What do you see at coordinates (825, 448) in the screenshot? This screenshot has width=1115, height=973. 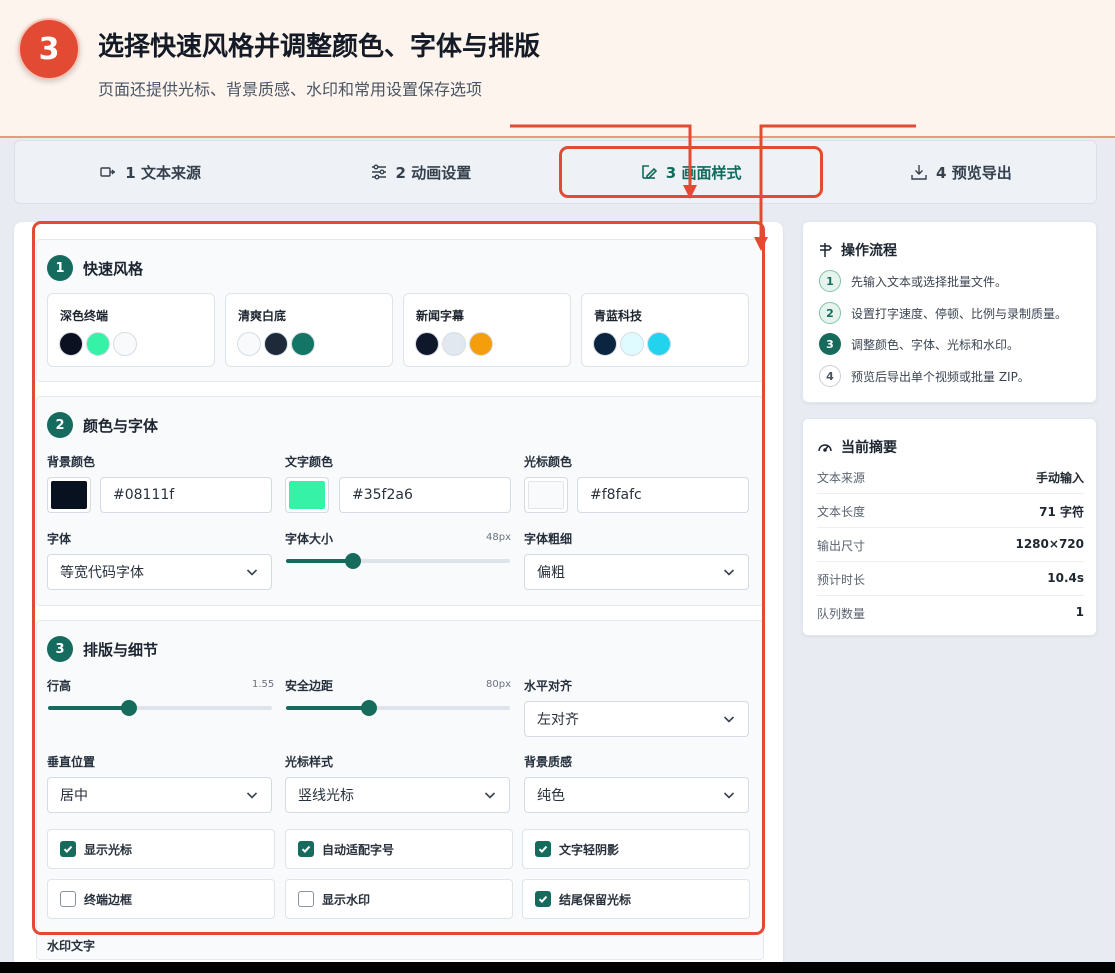 I see `gauge-icon` at bounding box center [825, 448].